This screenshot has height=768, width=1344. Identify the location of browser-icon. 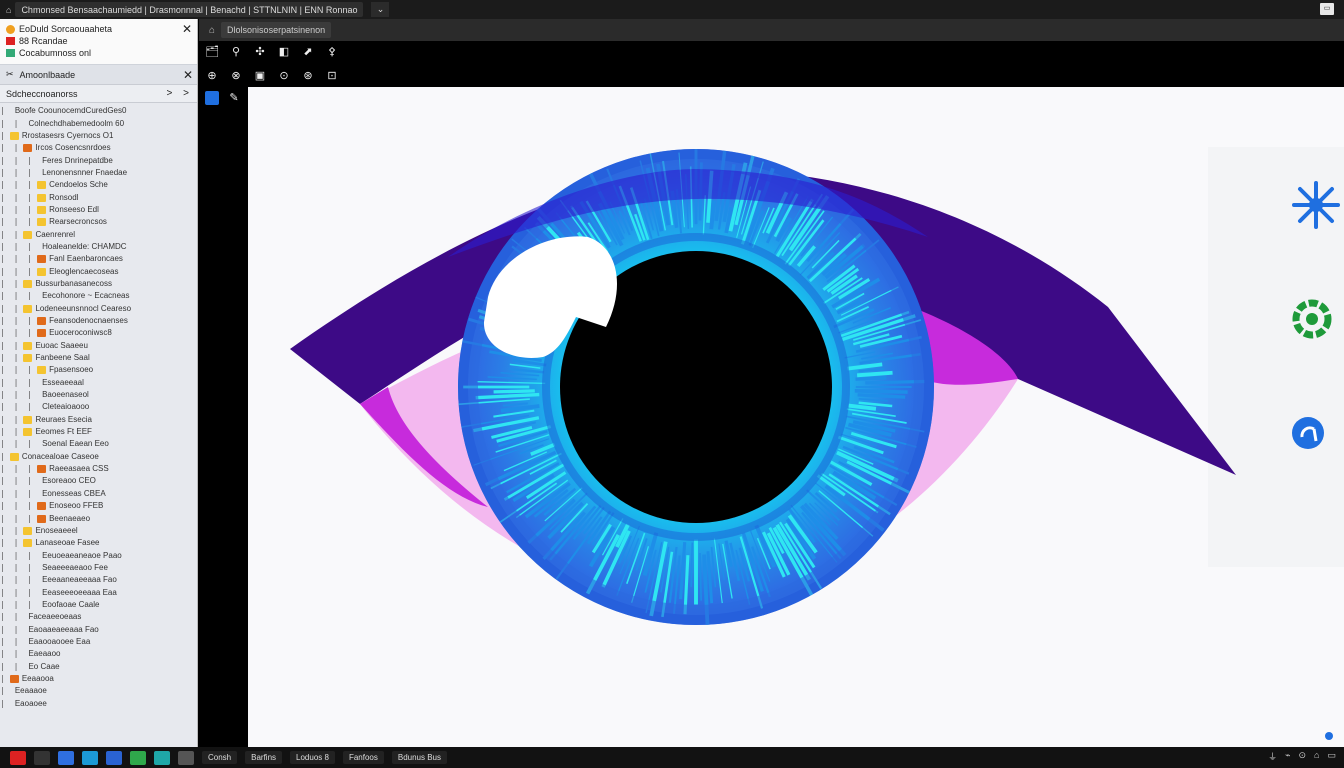
(66, 757).